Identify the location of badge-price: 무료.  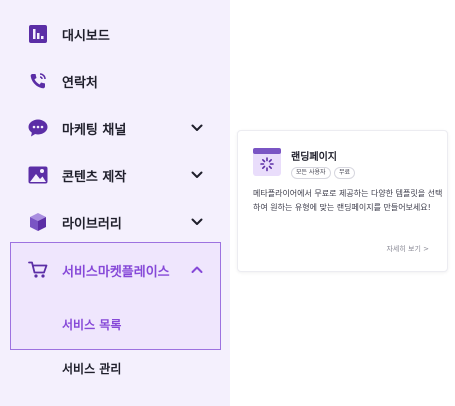
(345, 173).